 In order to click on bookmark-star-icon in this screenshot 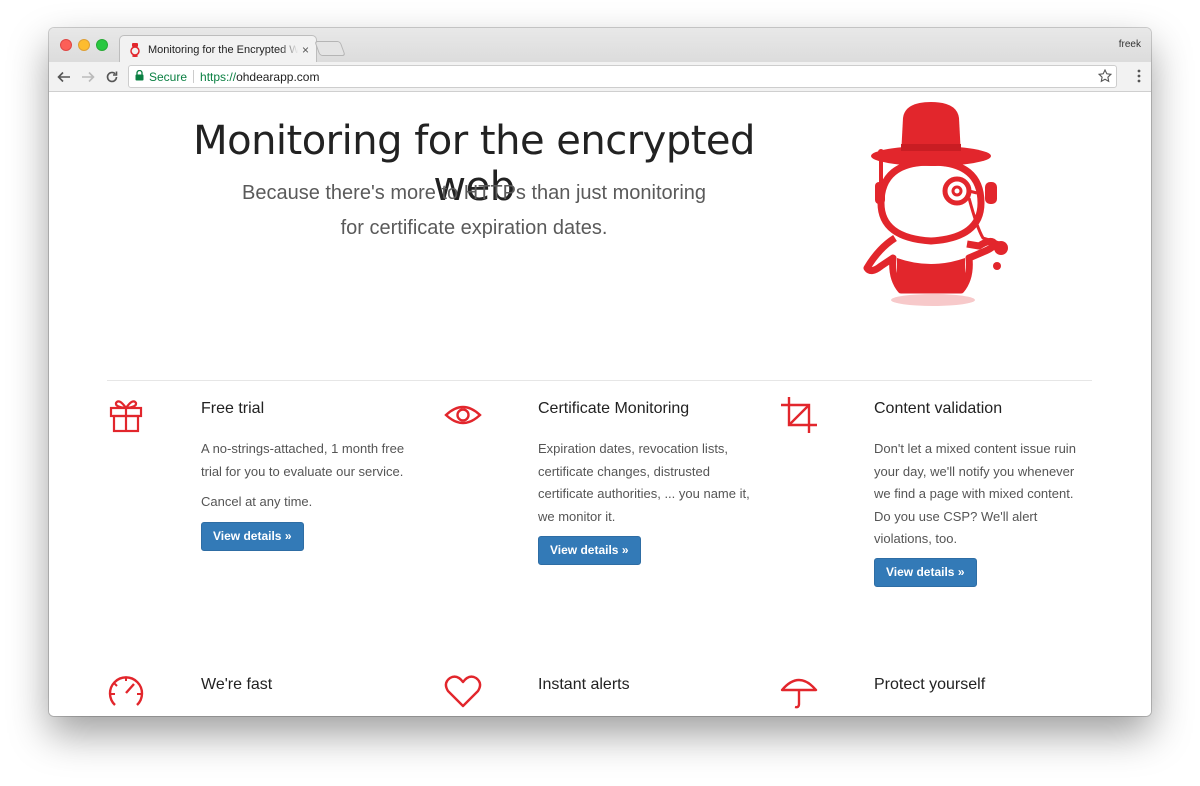, I will do `click(1105, 77)`.